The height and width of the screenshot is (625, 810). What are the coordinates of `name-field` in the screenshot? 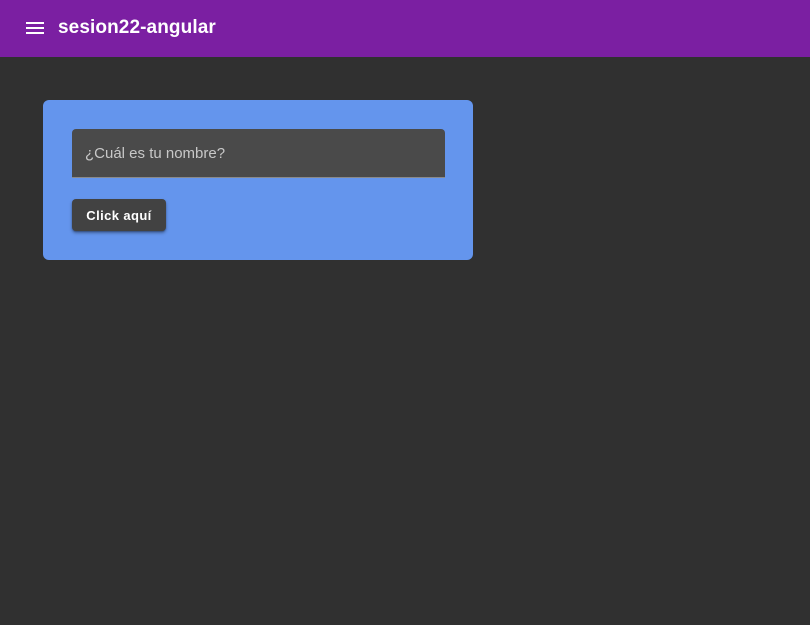 It's located at (258, 153).